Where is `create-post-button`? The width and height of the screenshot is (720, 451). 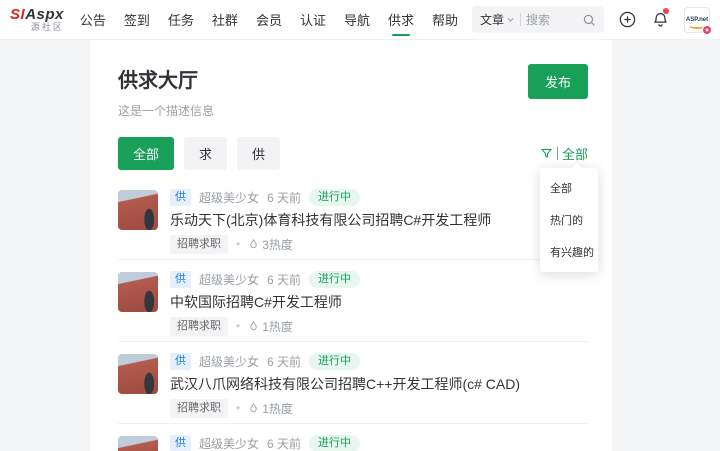 create-post-button is located at coordinates (627, 19).